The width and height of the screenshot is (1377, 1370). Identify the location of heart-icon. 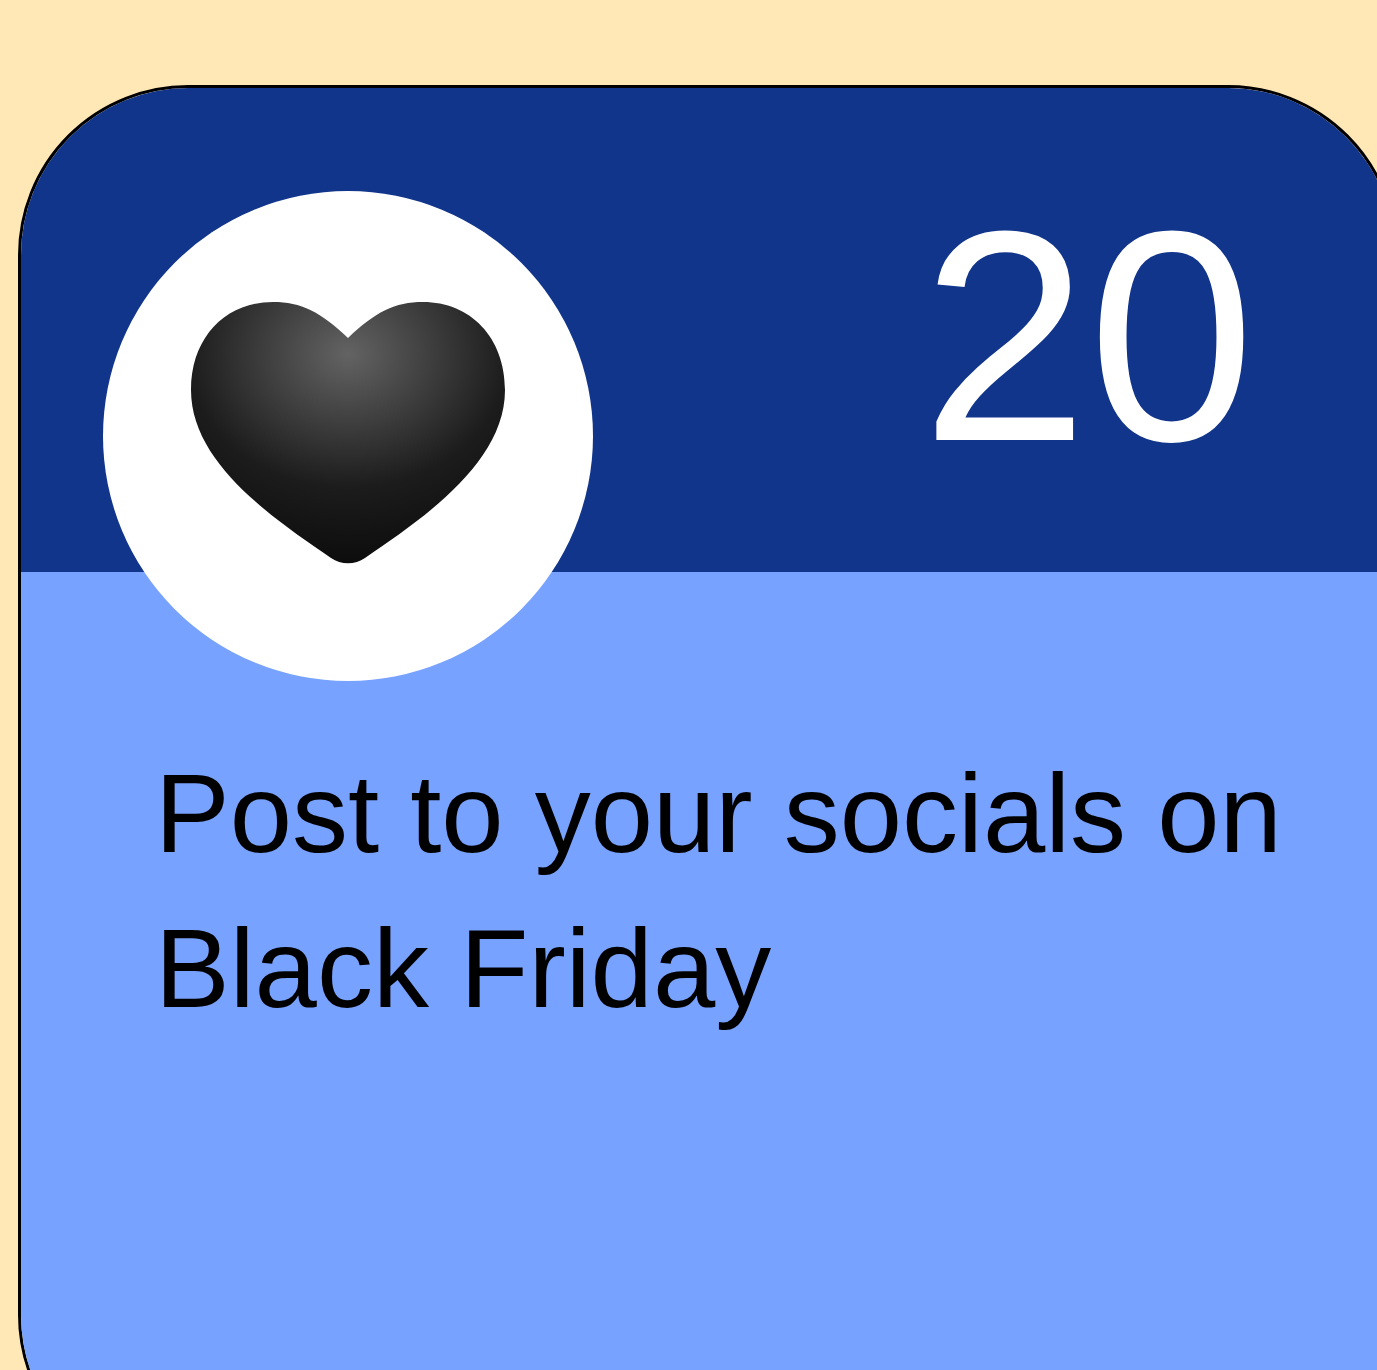
(348, 434).